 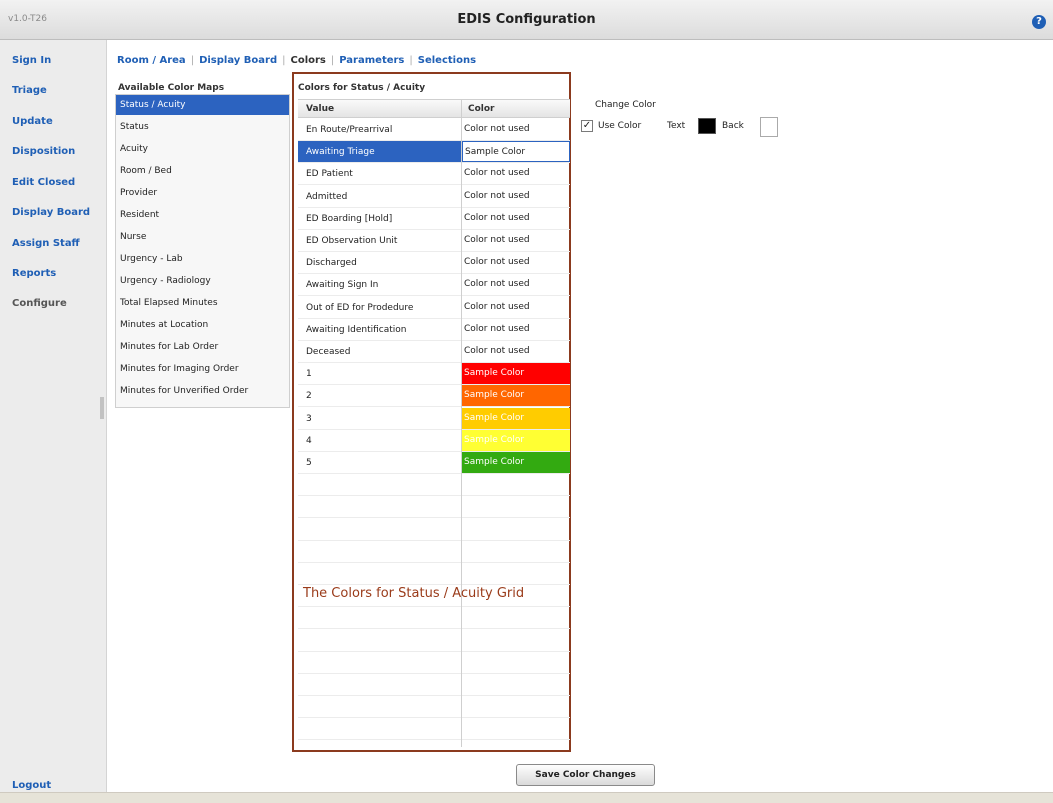 What do you see at coordinates (309, 440) in the screenshot?
I see `cell-value: 4` at bounding box center [309, 440].